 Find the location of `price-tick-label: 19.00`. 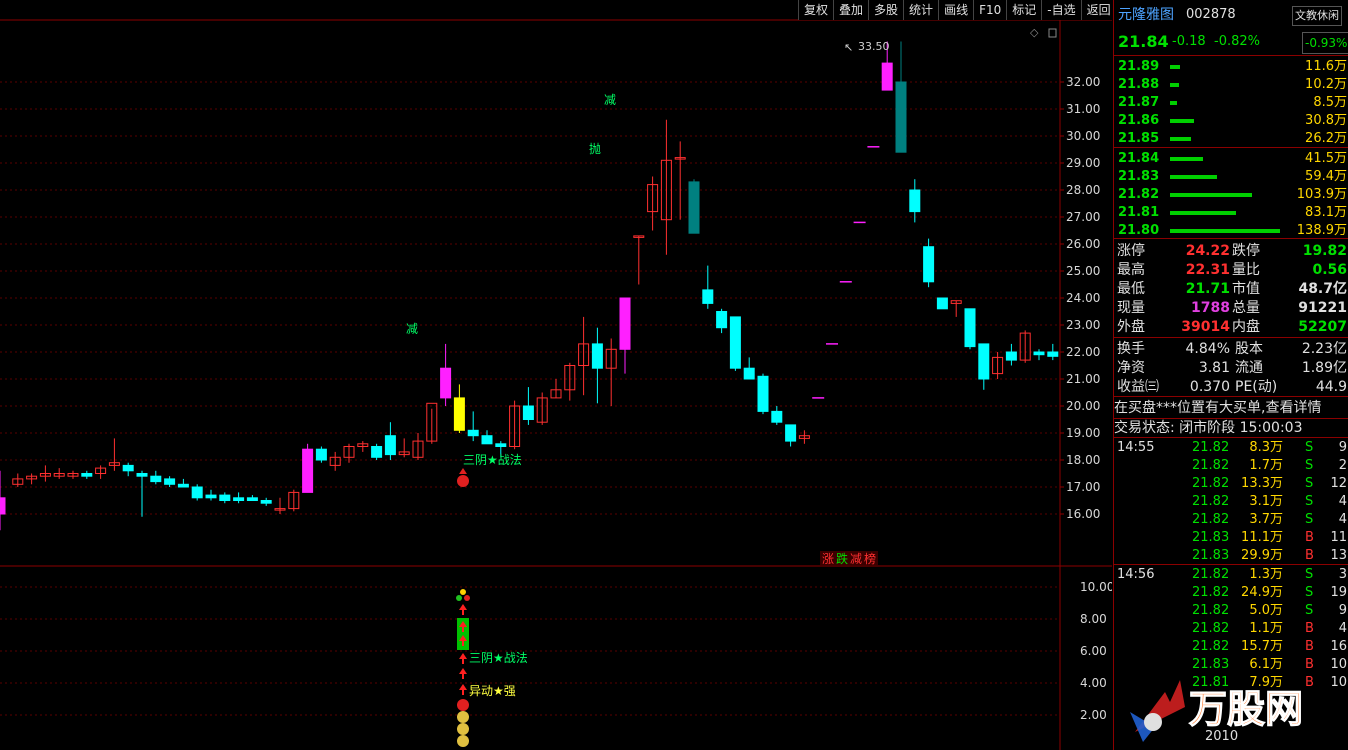

price-tick-label: 19.00 is located at coordinates (1083, 433).